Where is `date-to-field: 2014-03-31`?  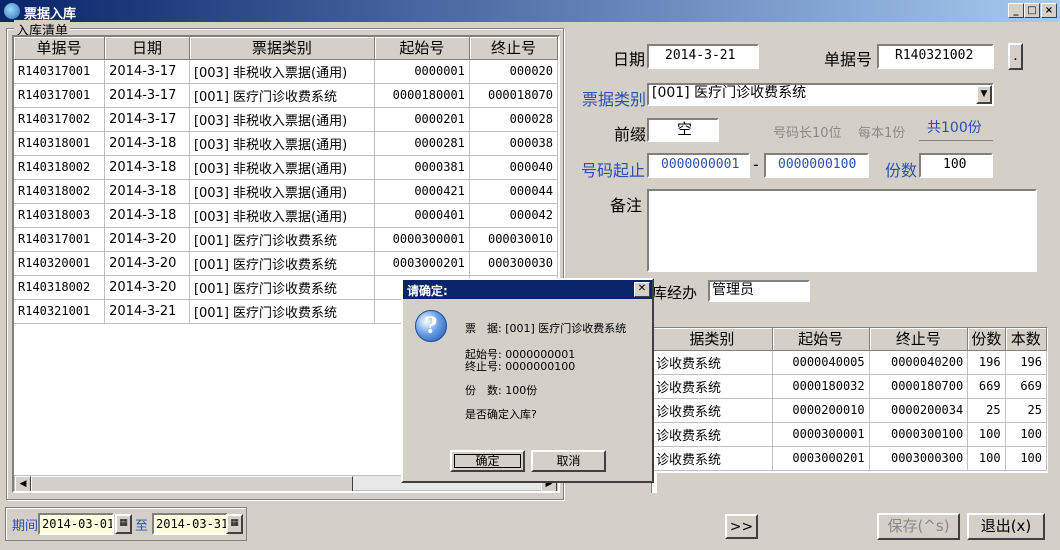
date-to-field: 2014-03-31 is located at coordinates (190, 524).